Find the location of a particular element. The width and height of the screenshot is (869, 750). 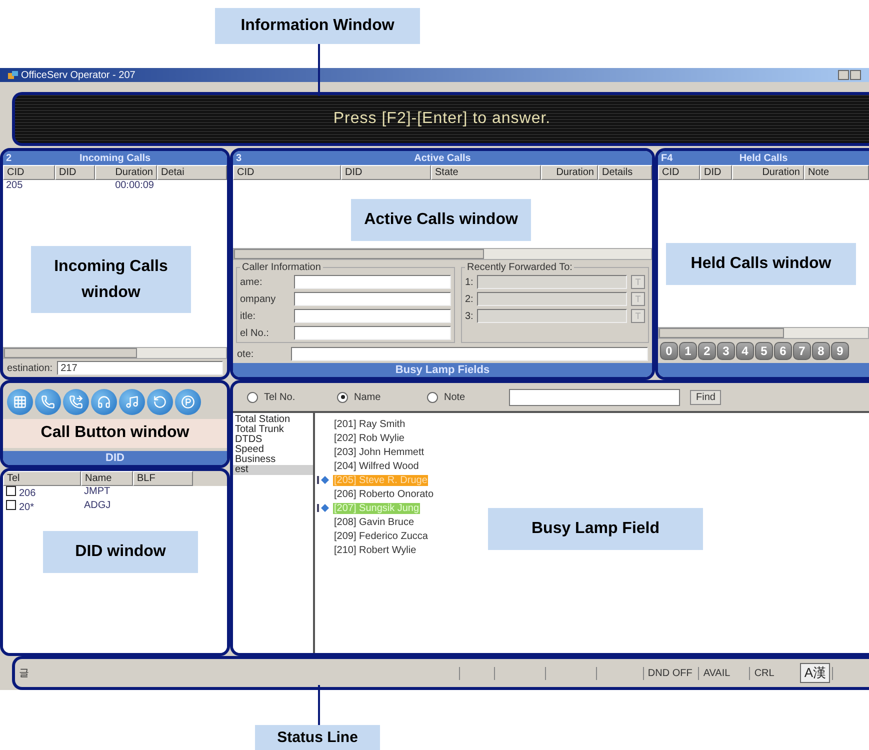

phone-forward-icon is located at coordinates (76, 402).